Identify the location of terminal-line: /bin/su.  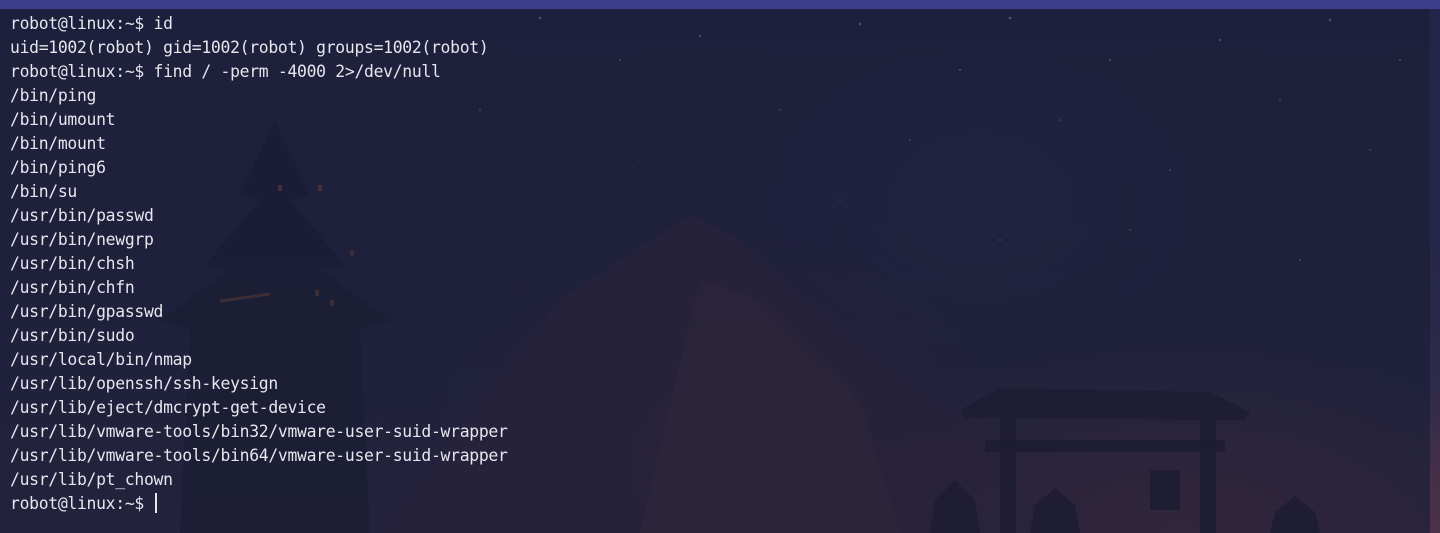
(43, 191).